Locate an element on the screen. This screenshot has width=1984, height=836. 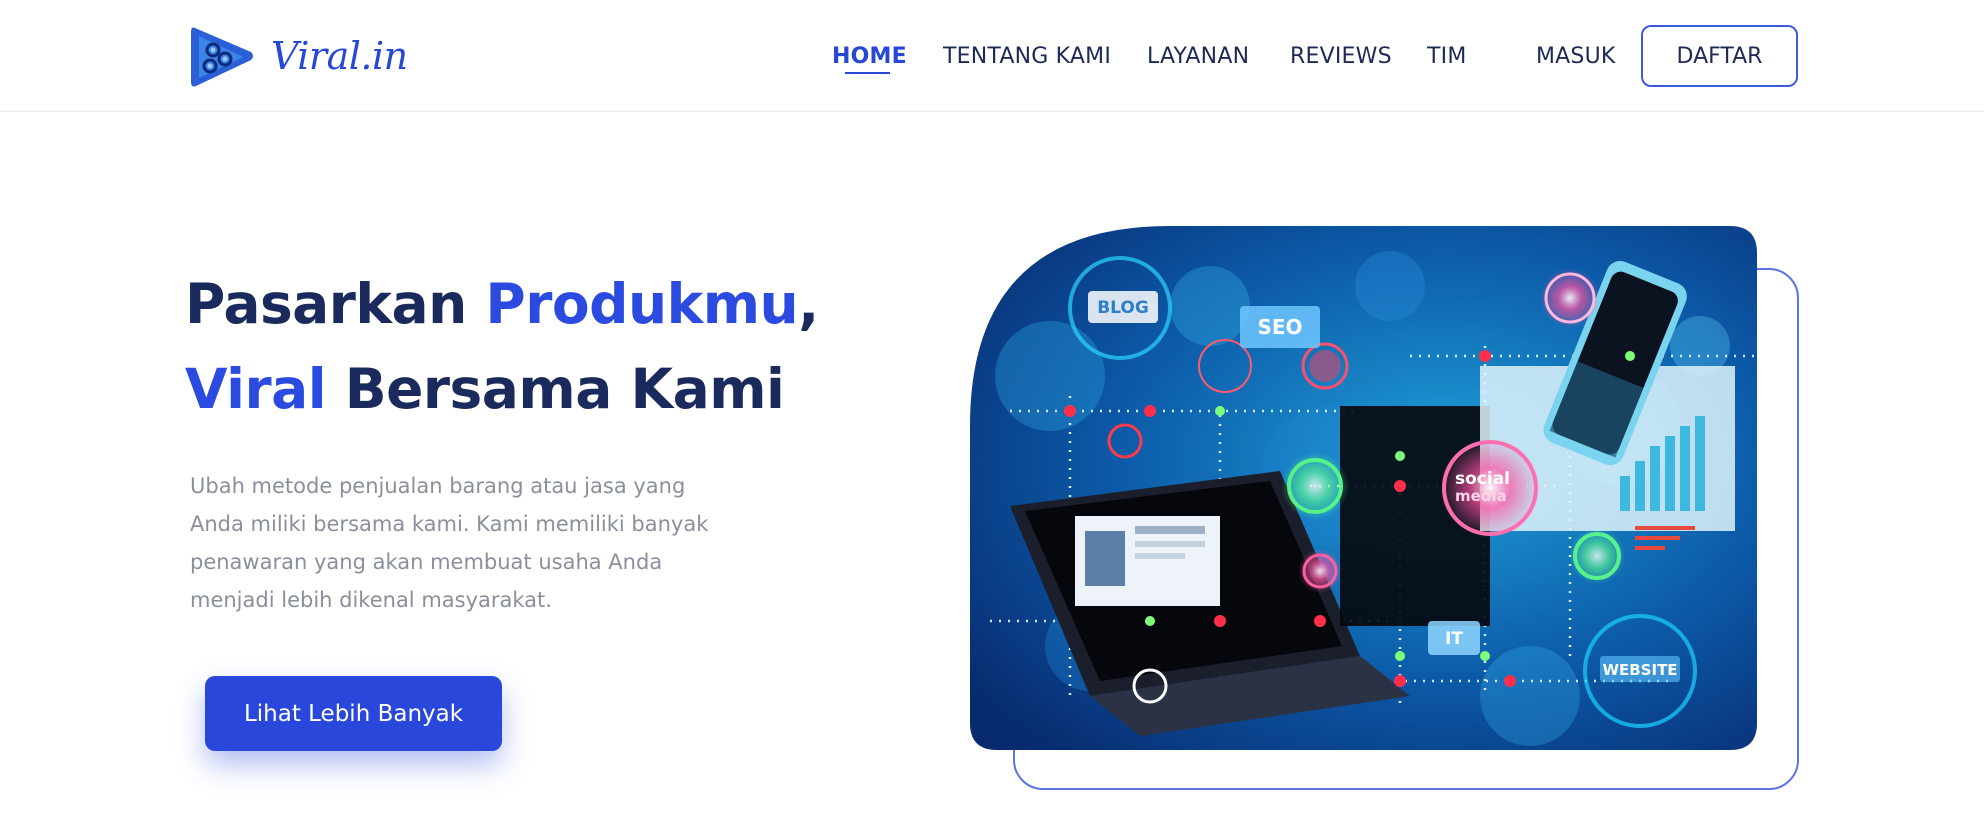
login-link: MASUK is located at coordinates (1576, 56).